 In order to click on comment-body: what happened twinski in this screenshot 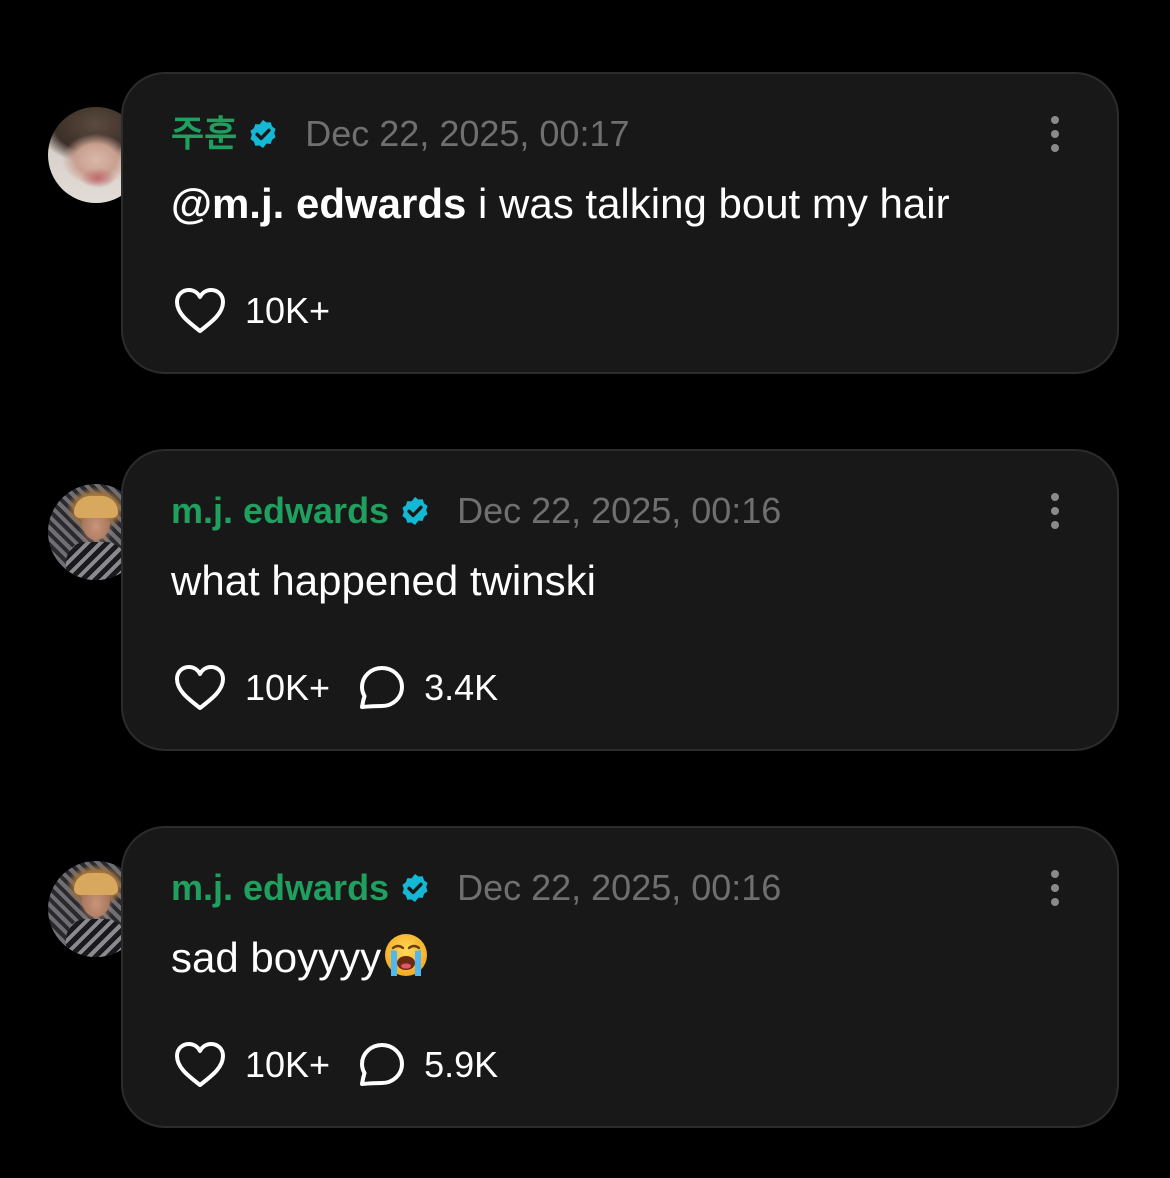, I will do `click(383, 580)`.